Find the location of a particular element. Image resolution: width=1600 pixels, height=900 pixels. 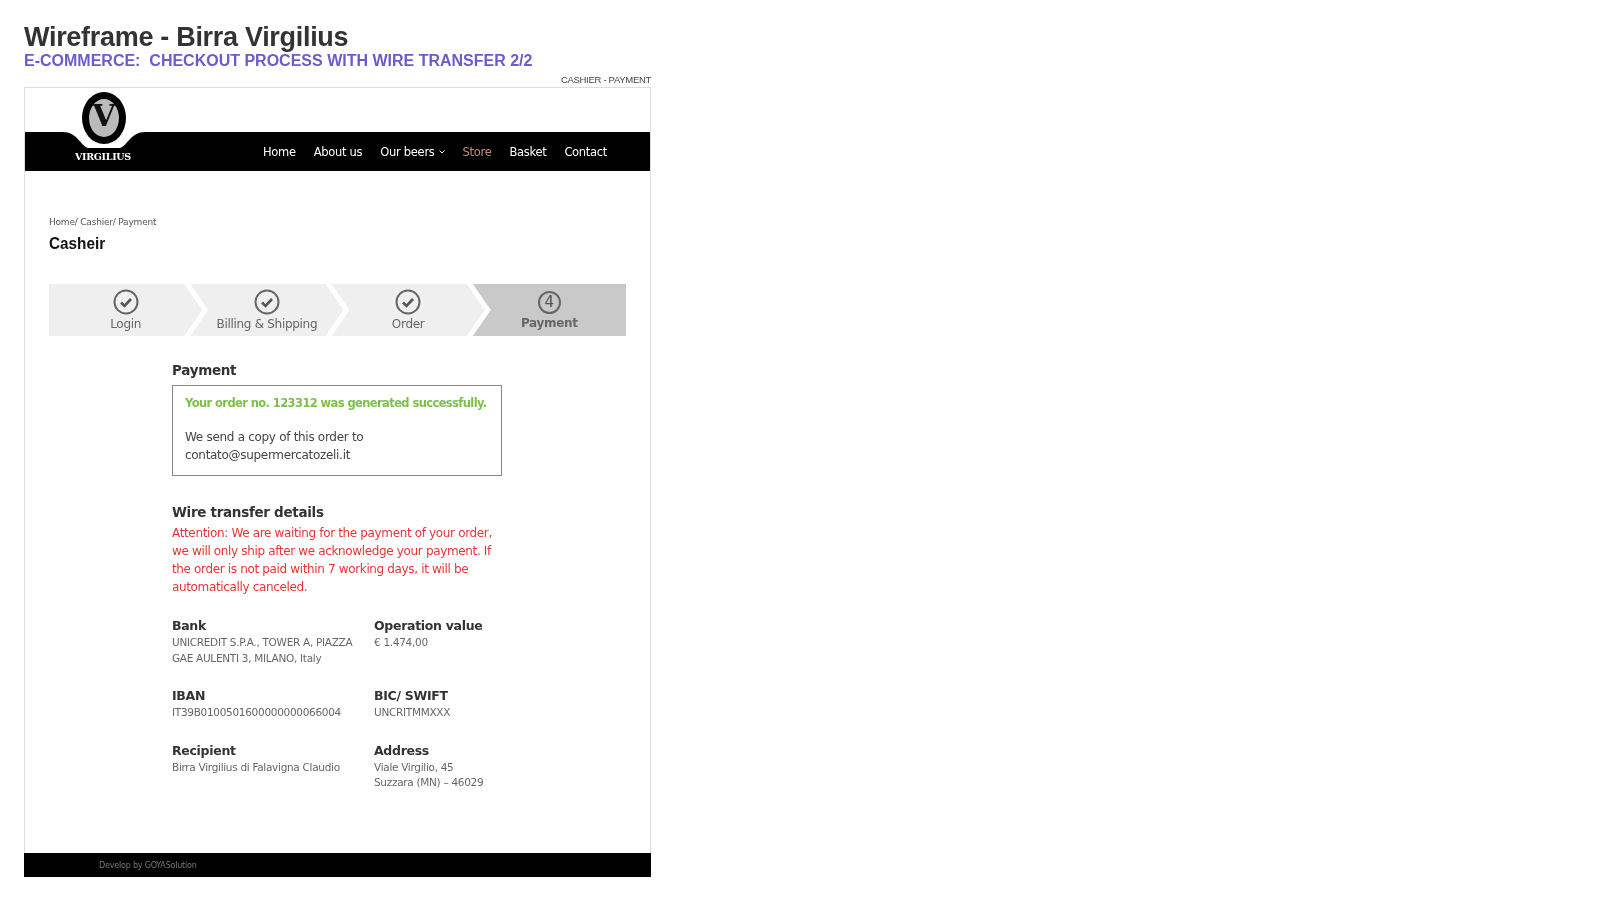

footer-credit: Develop by GOYASolution is located at coordinates (148, 865).